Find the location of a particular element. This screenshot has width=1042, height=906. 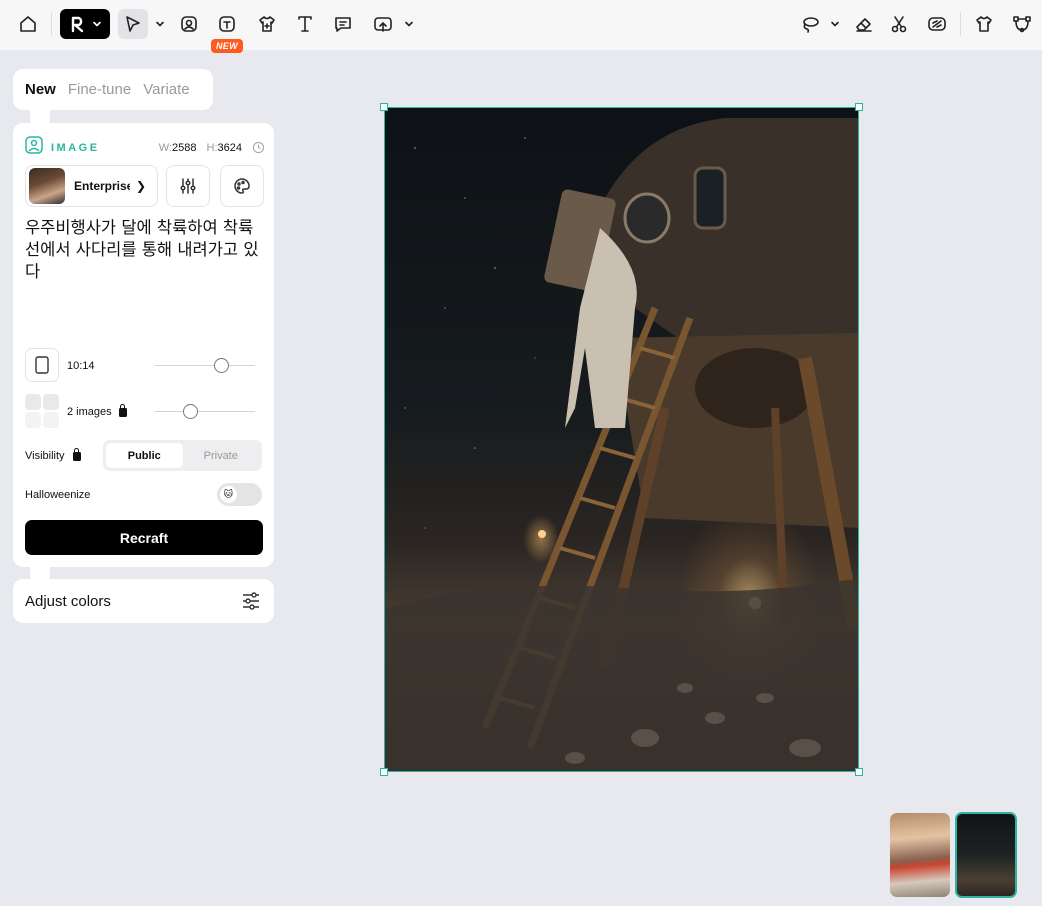

vectorize-tool-button is located at coordinates (937, 24).